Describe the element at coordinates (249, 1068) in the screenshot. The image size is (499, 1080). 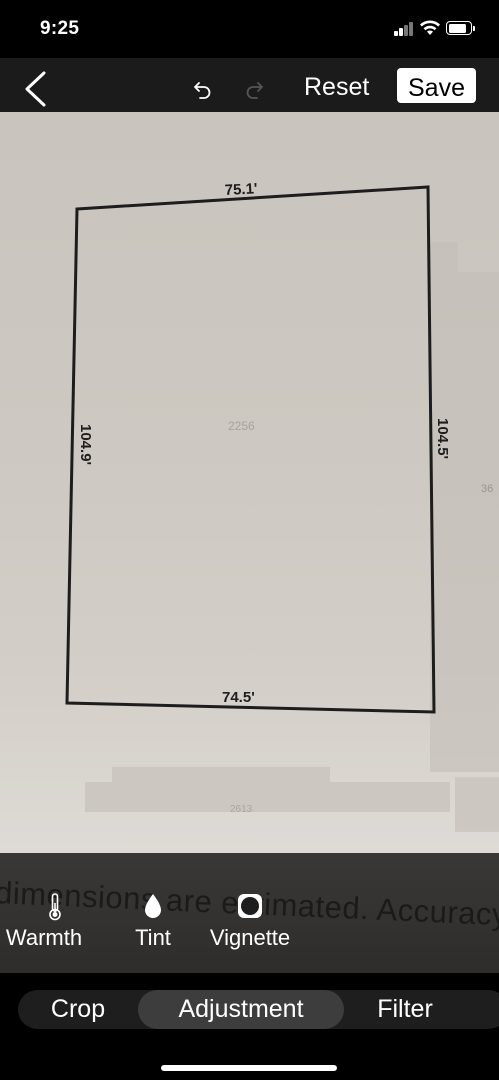
I see `home-indicator` at that location.